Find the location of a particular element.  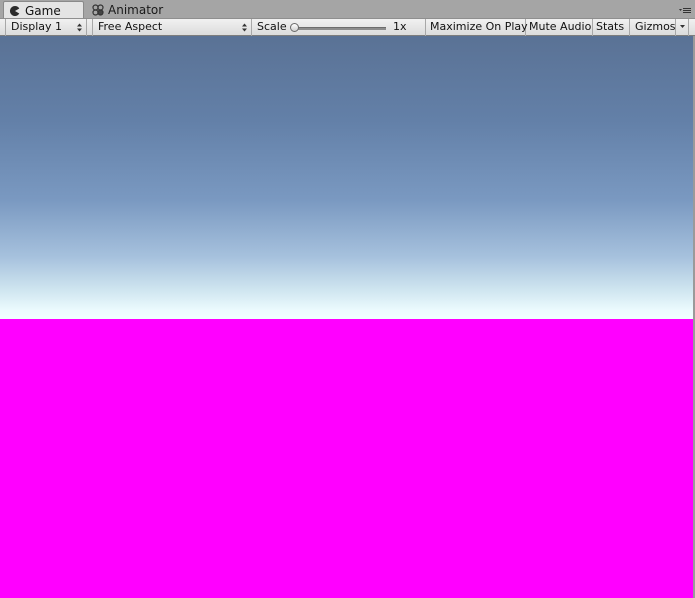

maximize-on-play-label: Maximize On Play is located at coordinates (479, 26).